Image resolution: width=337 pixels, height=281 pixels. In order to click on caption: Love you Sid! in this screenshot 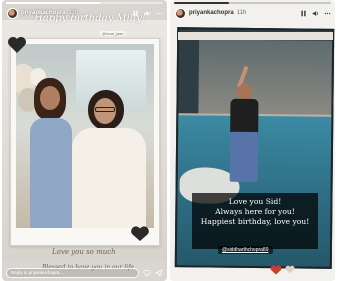, I will do `click(255, 201)`.